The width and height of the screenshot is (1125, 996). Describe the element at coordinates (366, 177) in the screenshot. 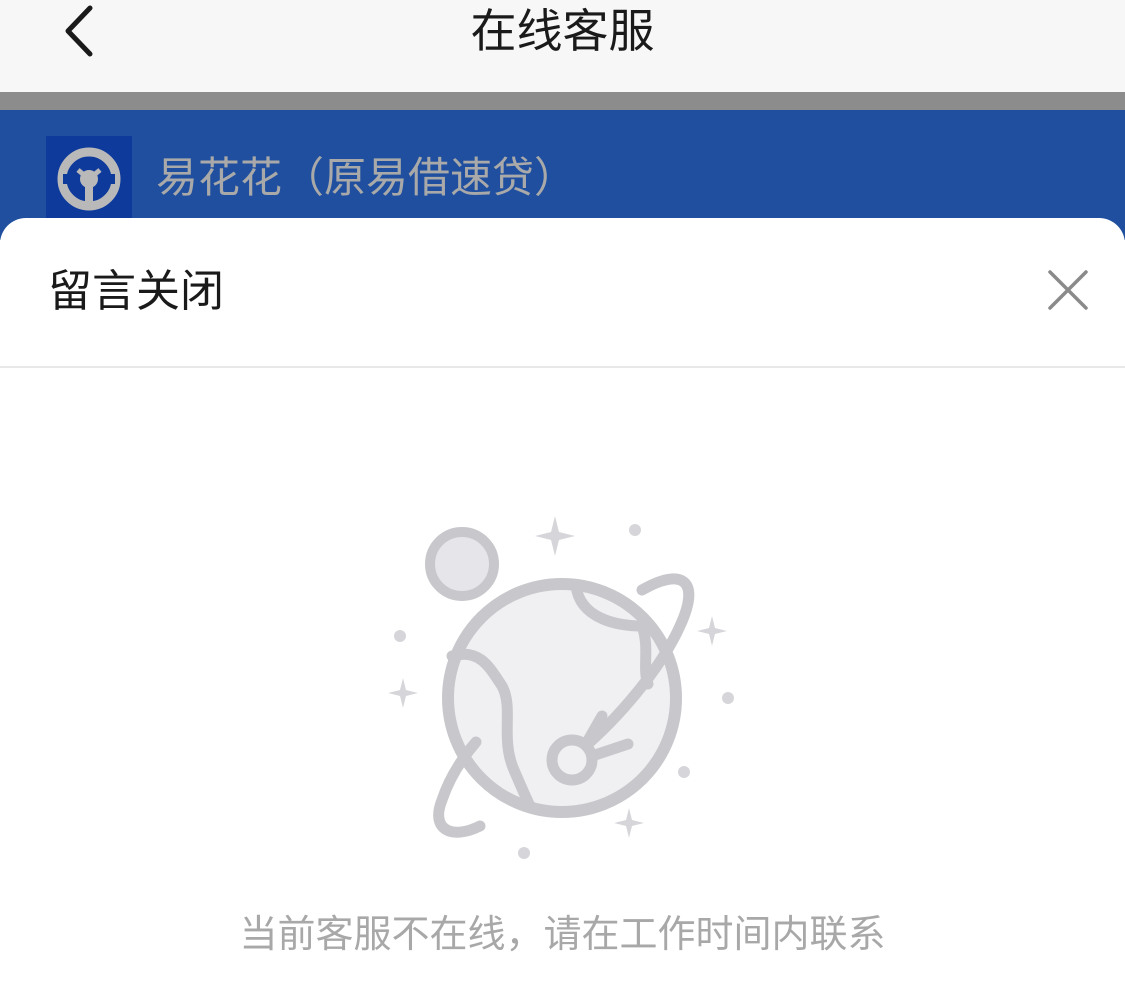

I see `brand-name: 易花花（原易借速贷）` at that location.